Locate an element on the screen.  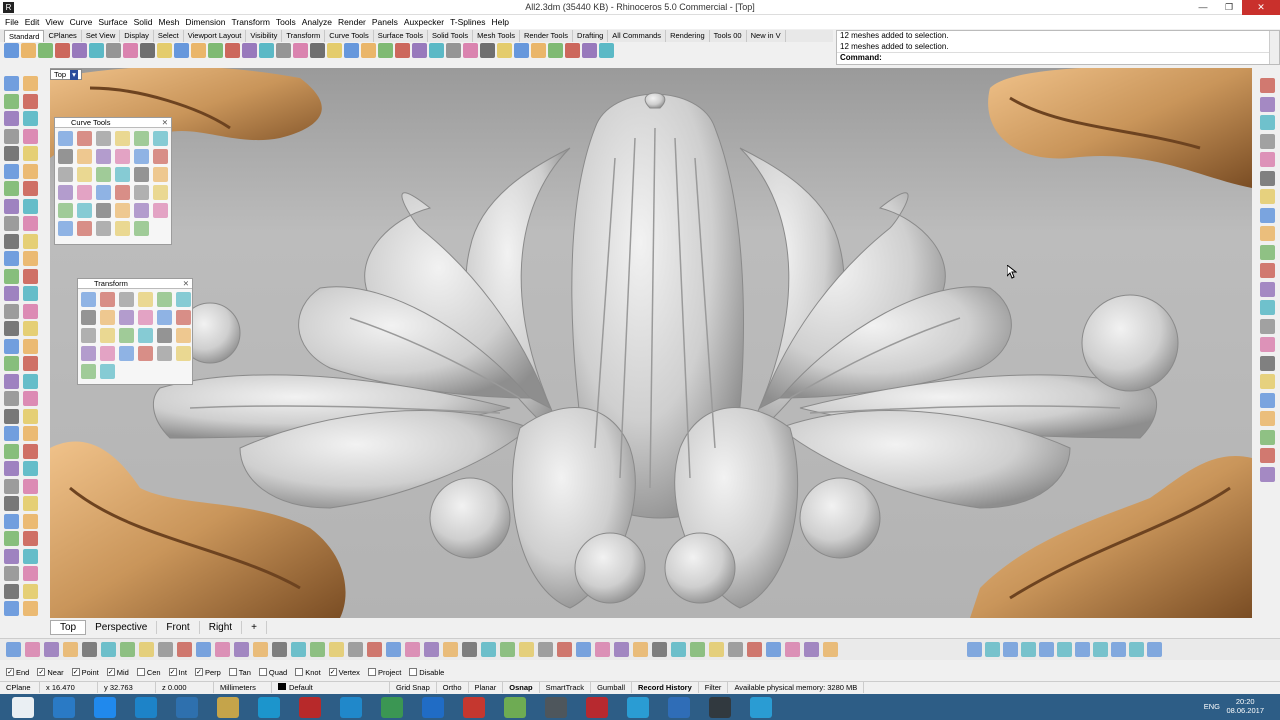
toolbar-tab: Visibility is located at coordinates (264, 36).